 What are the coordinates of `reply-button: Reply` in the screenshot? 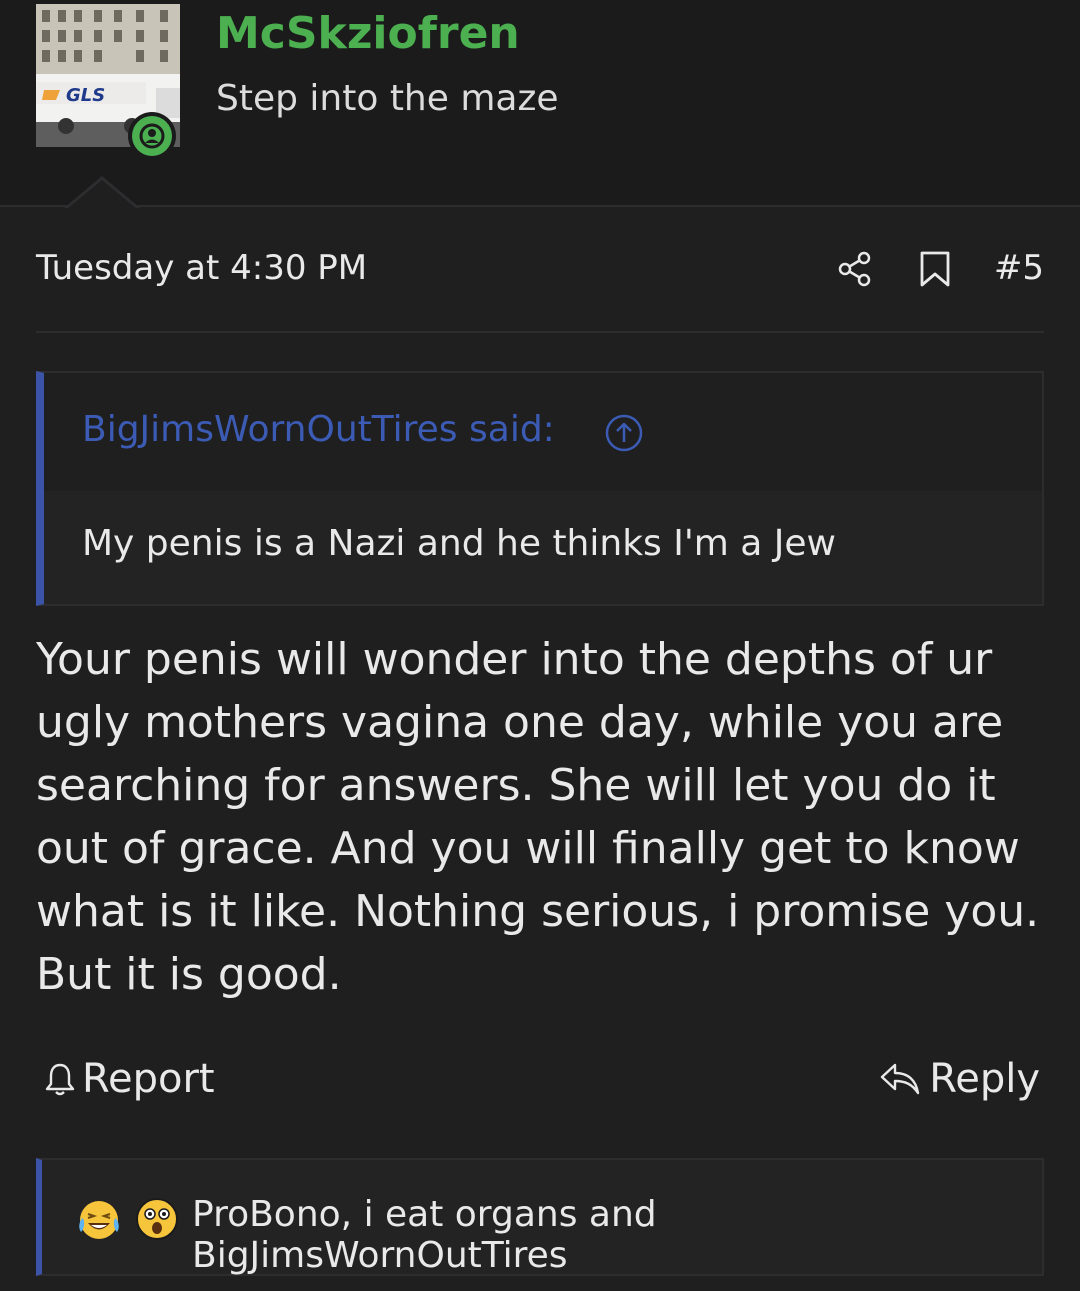 It's located at (959, 1079).